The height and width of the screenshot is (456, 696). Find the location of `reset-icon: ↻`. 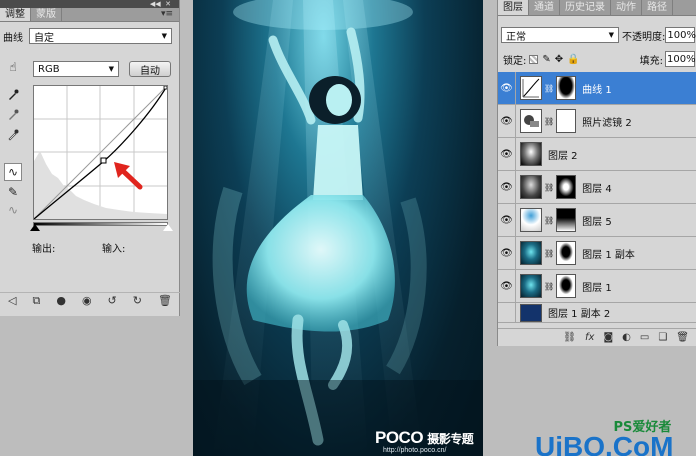

reset-icon: ↻ is located at coordinates (137, 300).